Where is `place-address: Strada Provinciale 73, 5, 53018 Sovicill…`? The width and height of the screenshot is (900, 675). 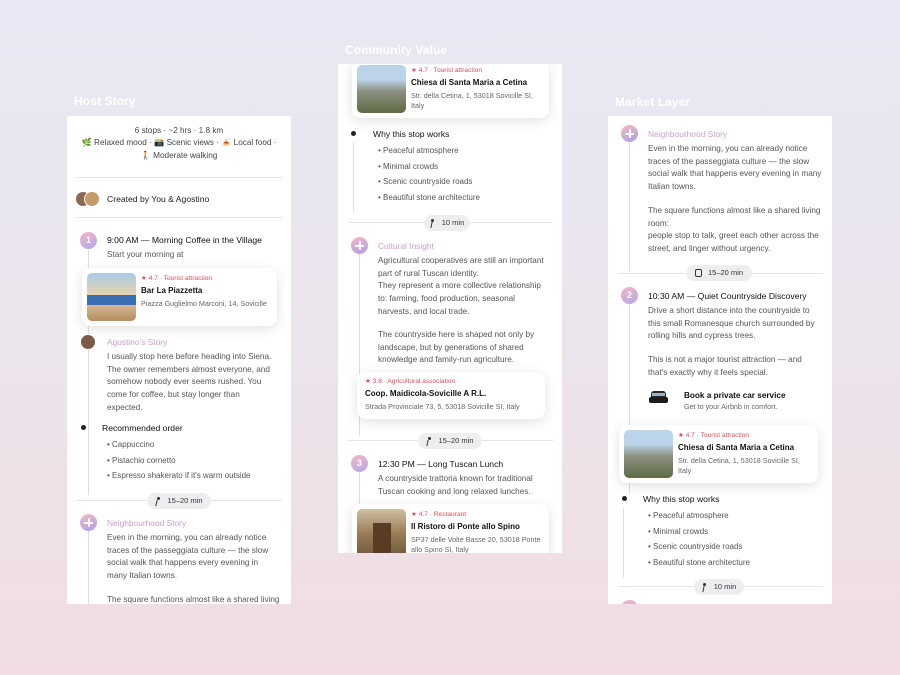 place-address: Strada Provinciale 73, 5, 53018 Sovicill… is located at coordinates (442, 407).